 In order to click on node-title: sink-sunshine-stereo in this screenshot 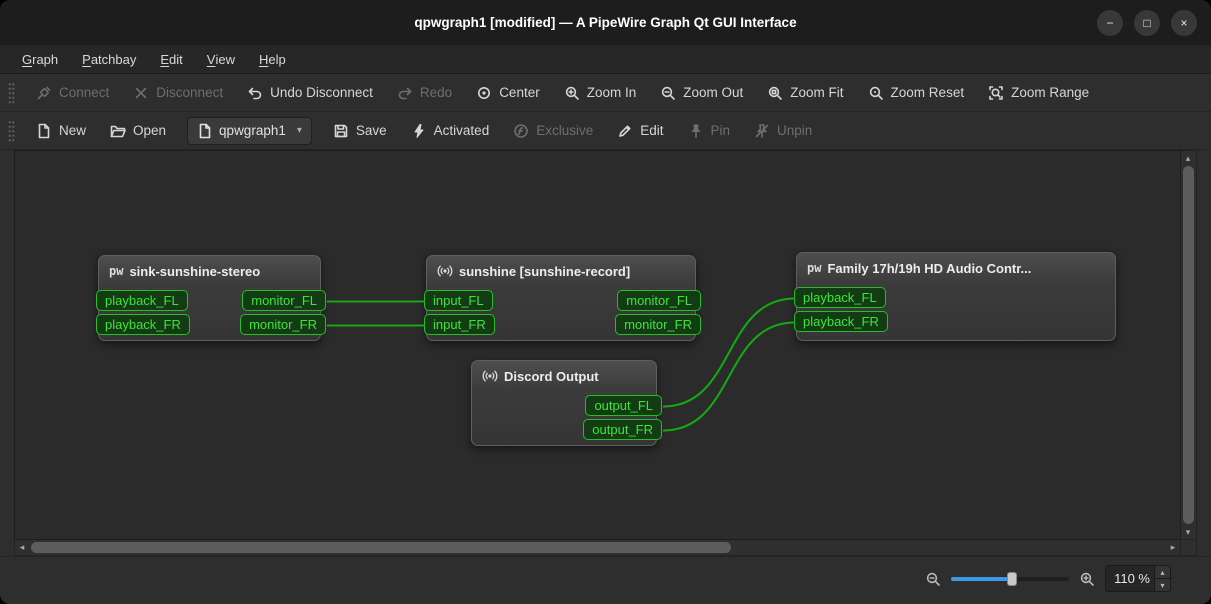, I will do `click(195, 271)`.